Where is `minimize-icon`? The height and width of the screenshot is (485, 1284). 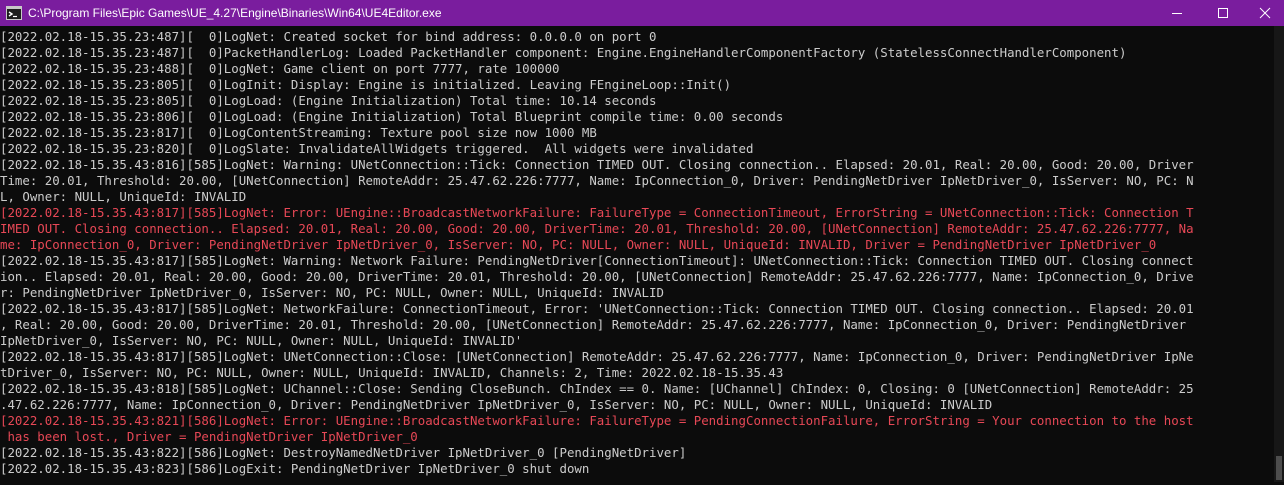 minimize-icon is located at coordinates (1177, 13).